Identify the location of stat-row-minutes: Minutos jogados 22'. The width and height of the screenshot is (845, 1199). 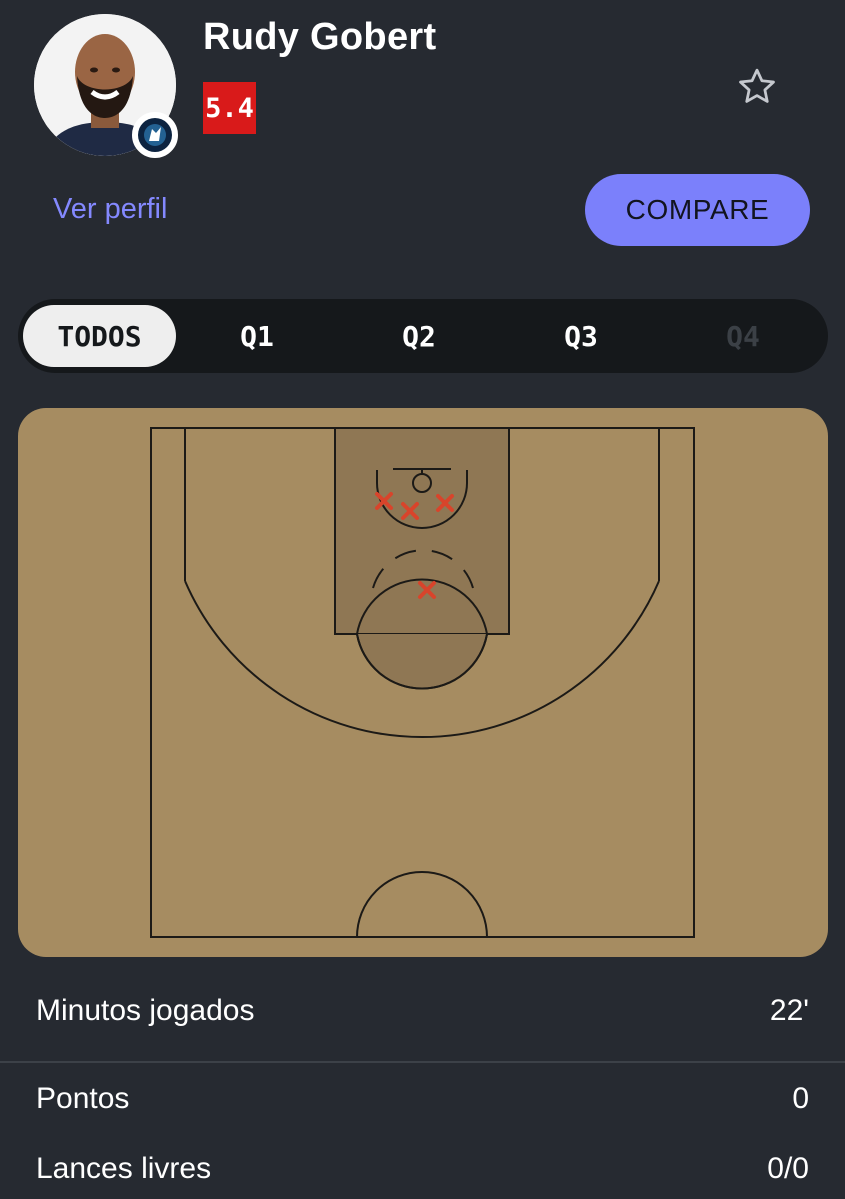
(422, 1011).